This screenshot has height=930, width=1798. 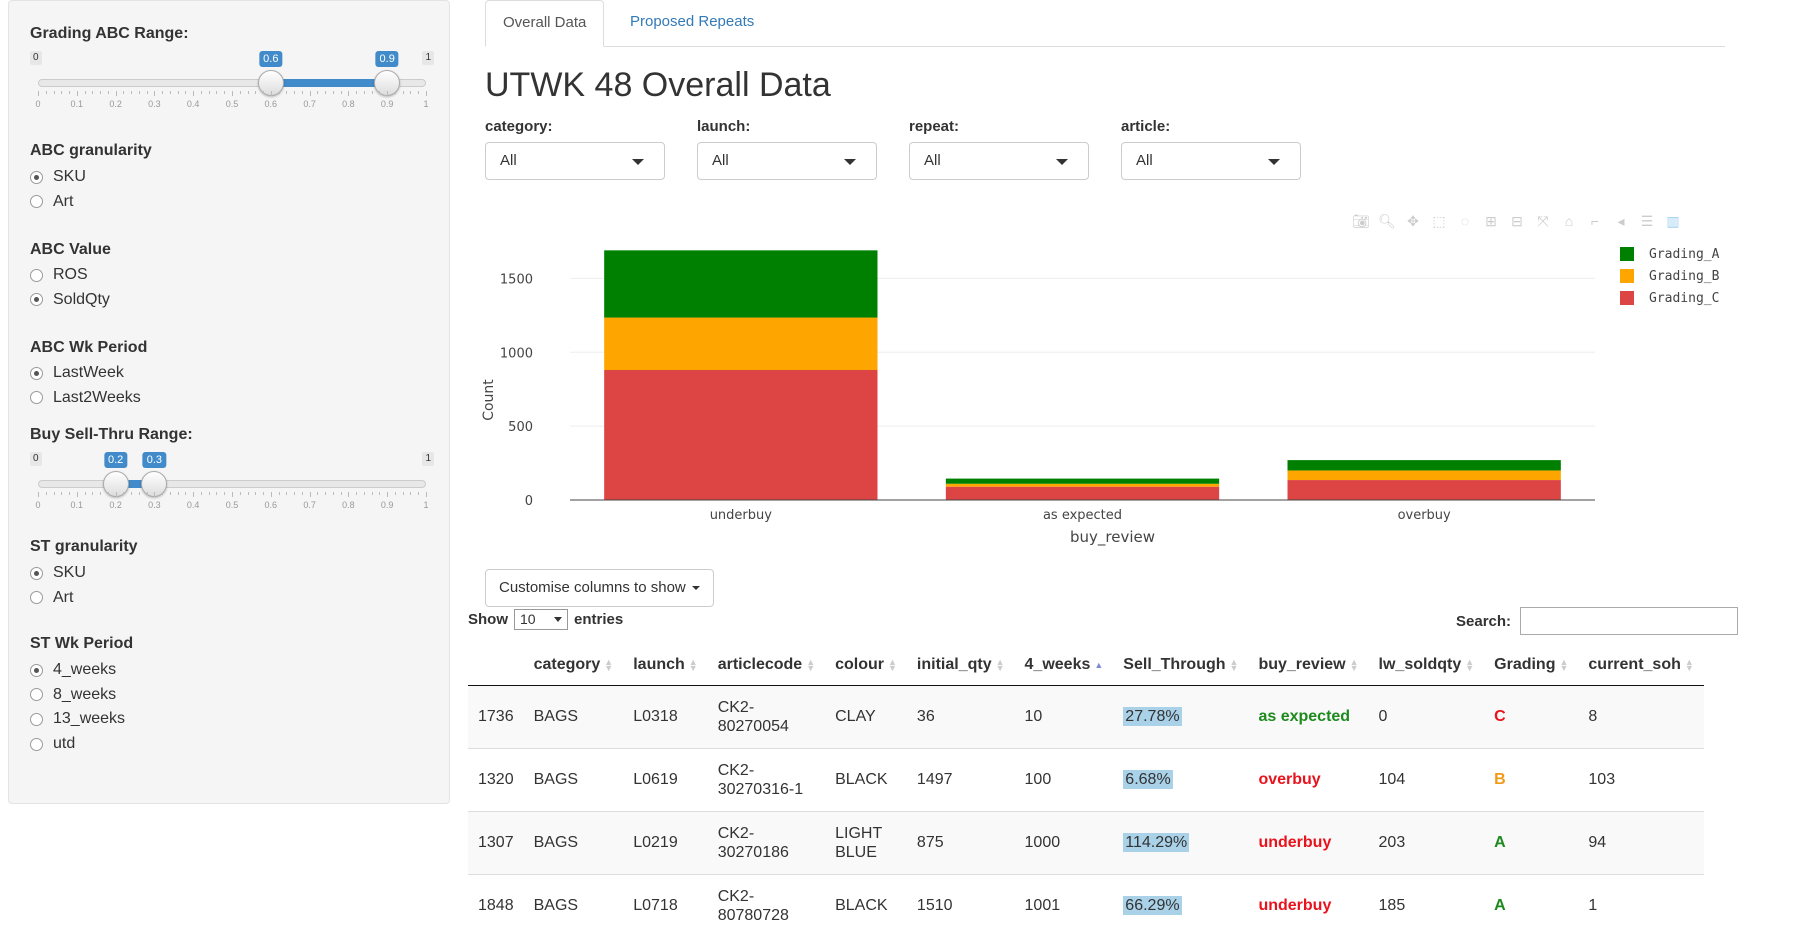 What do you see at coordinates (1465, 221) in the screenshot?
I see `lasso-icon: ◌` at bounding box center [1465, 221].